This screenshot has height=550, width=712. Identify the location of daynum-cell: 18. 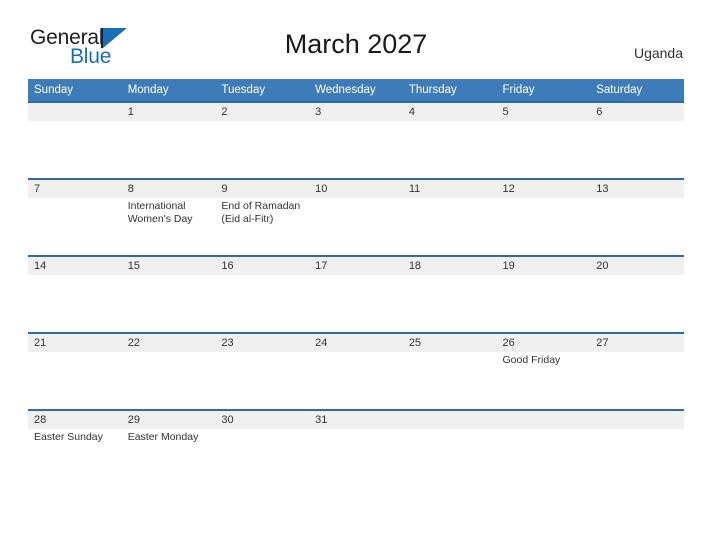
(449, 265).